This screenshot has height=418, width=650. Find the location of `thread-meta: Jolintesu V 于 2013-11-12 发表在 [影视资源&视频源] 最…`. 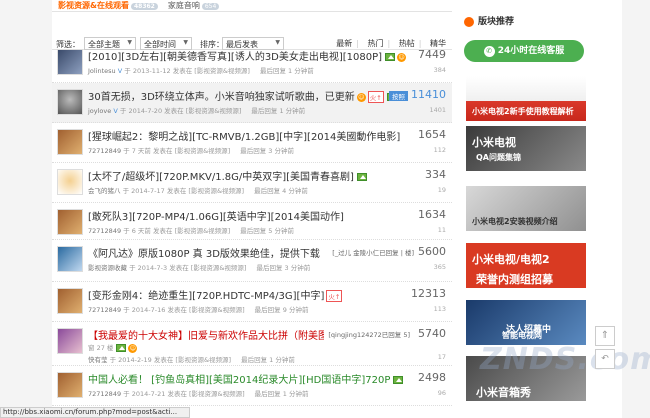

thread-meta: Jolintesu V 于 2013-11-12 发表在 [影视资源&视频源] 最… is located at coordinates (201, 71).